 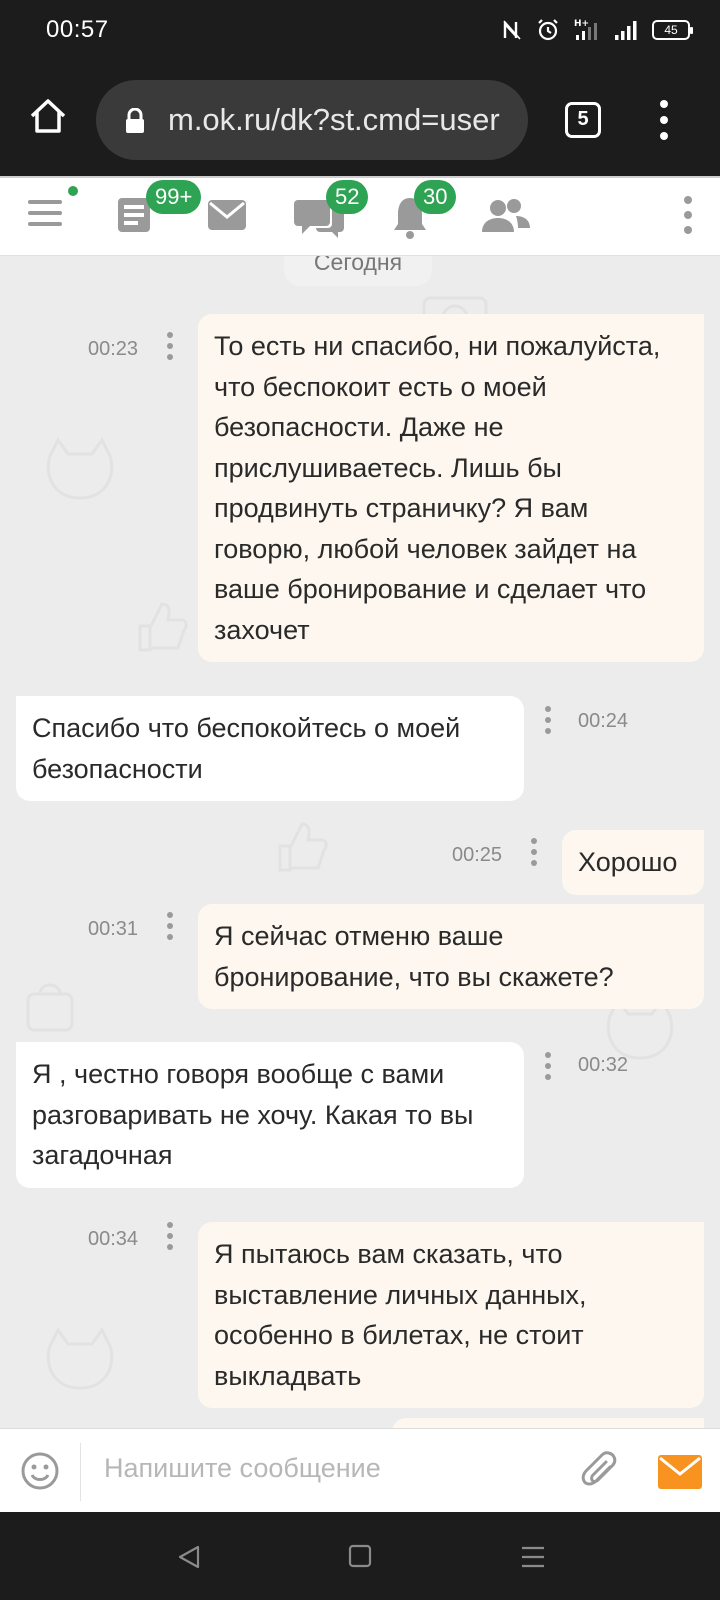 I want to click on message-time: 00:25, so click(x=477, y=855).